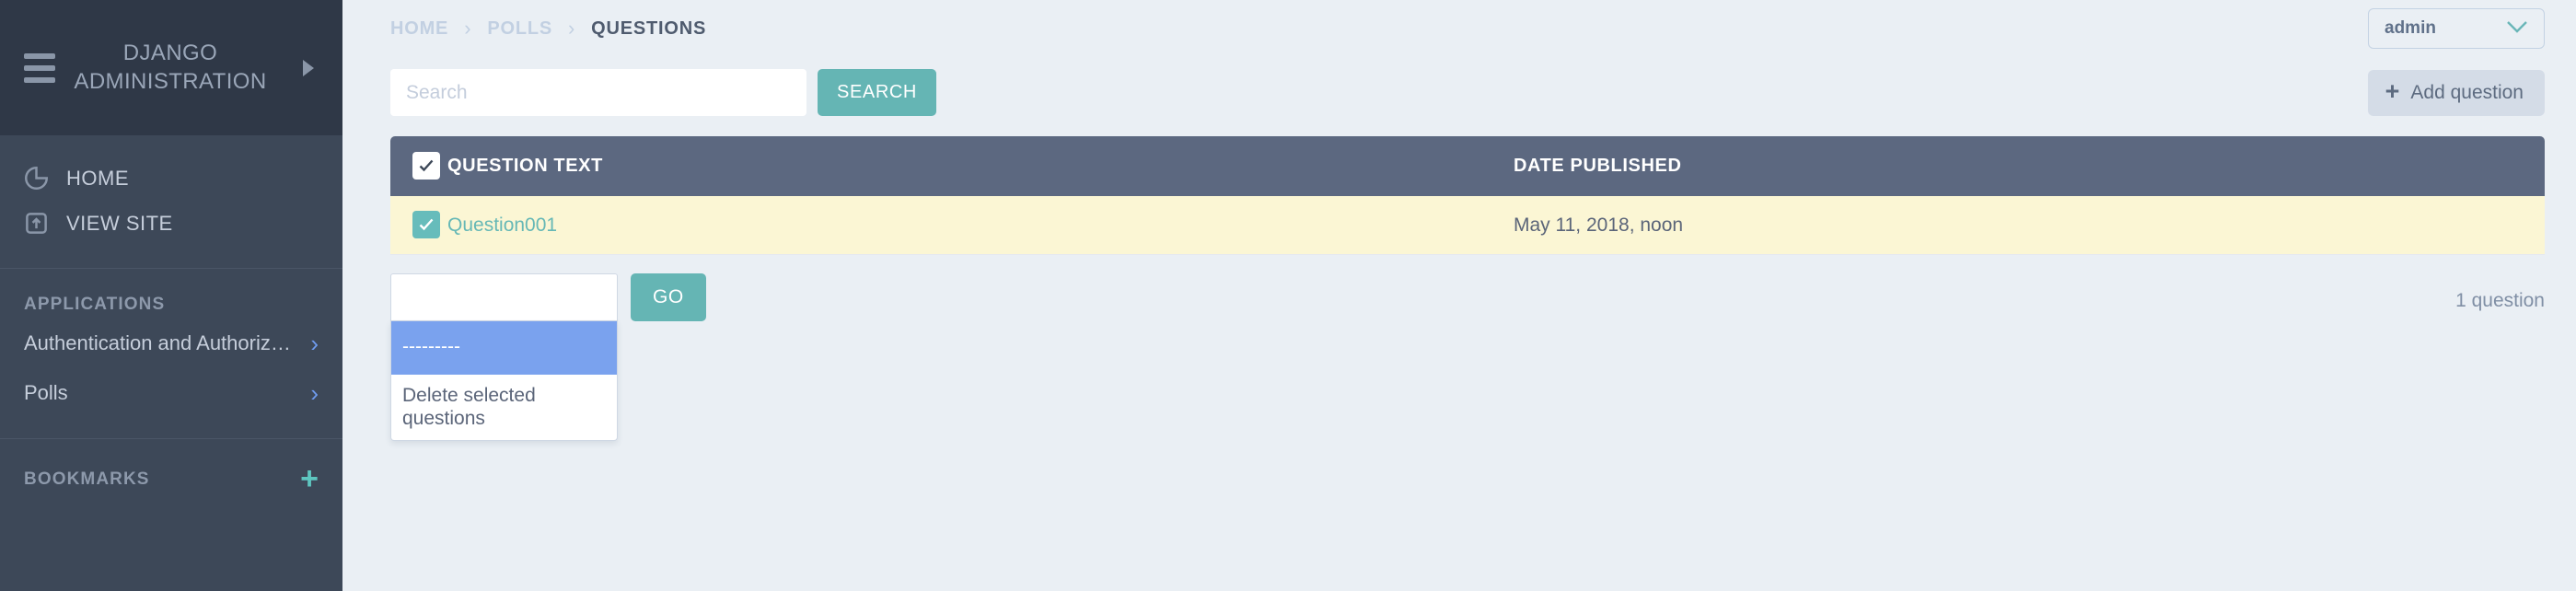 The height and width of the screenshot is (591, 2576). What do you see at coordinates (171, 178) in the screenshot?
I see `sidebar-item-home: HOME` at bounding box center [171, 178].